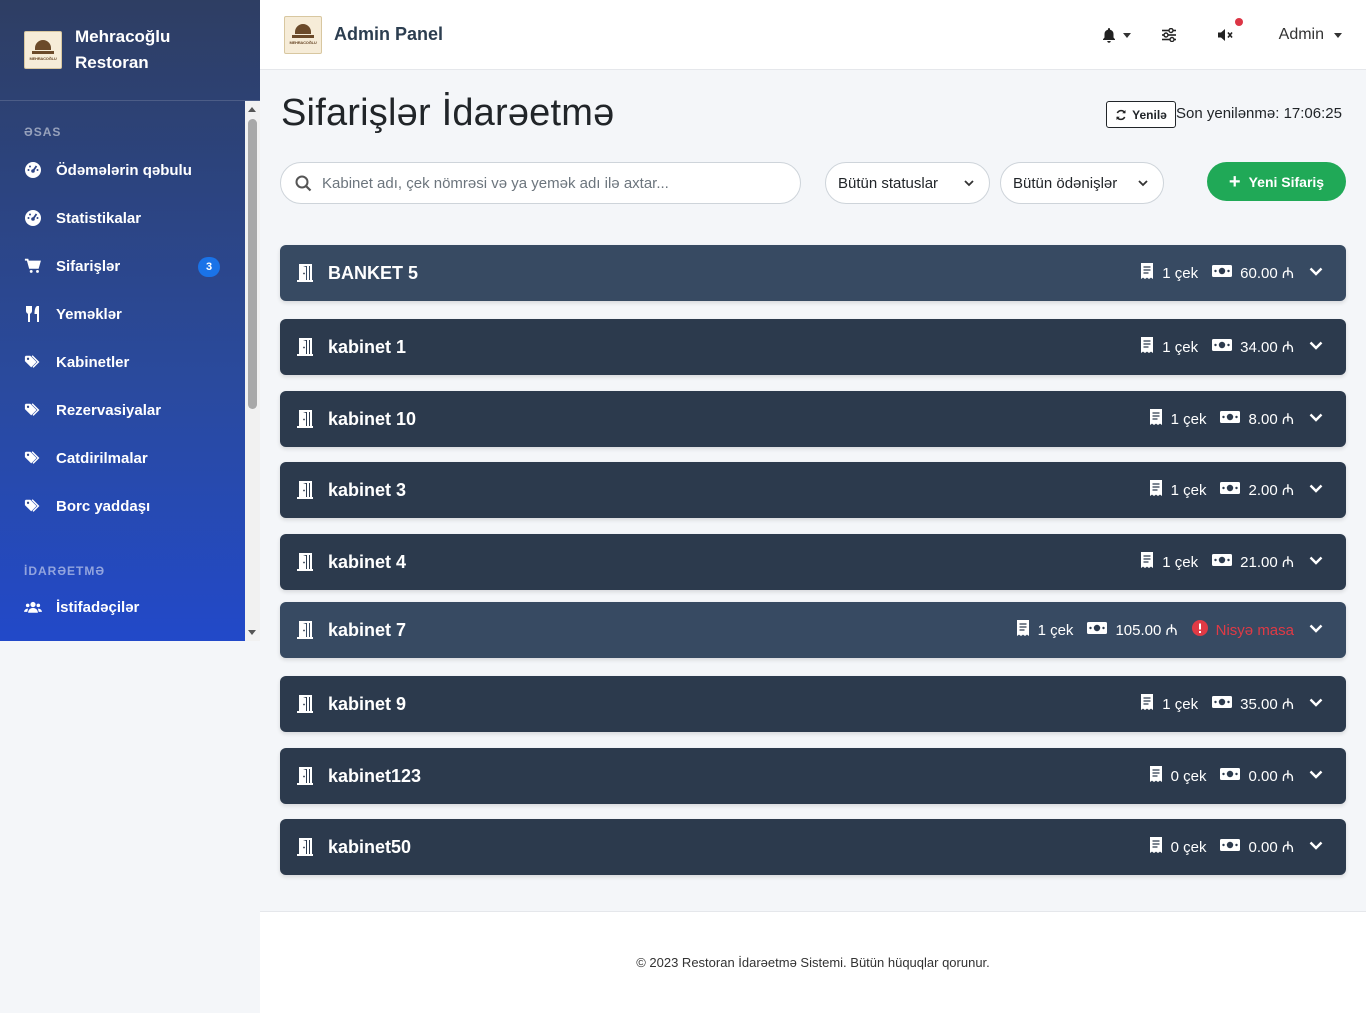 This screenshot has height=1013, width=1366. Describe the element at coordinates (1141, 114) in the screenshot. I see `refresh-button: Yenilə` at that location.